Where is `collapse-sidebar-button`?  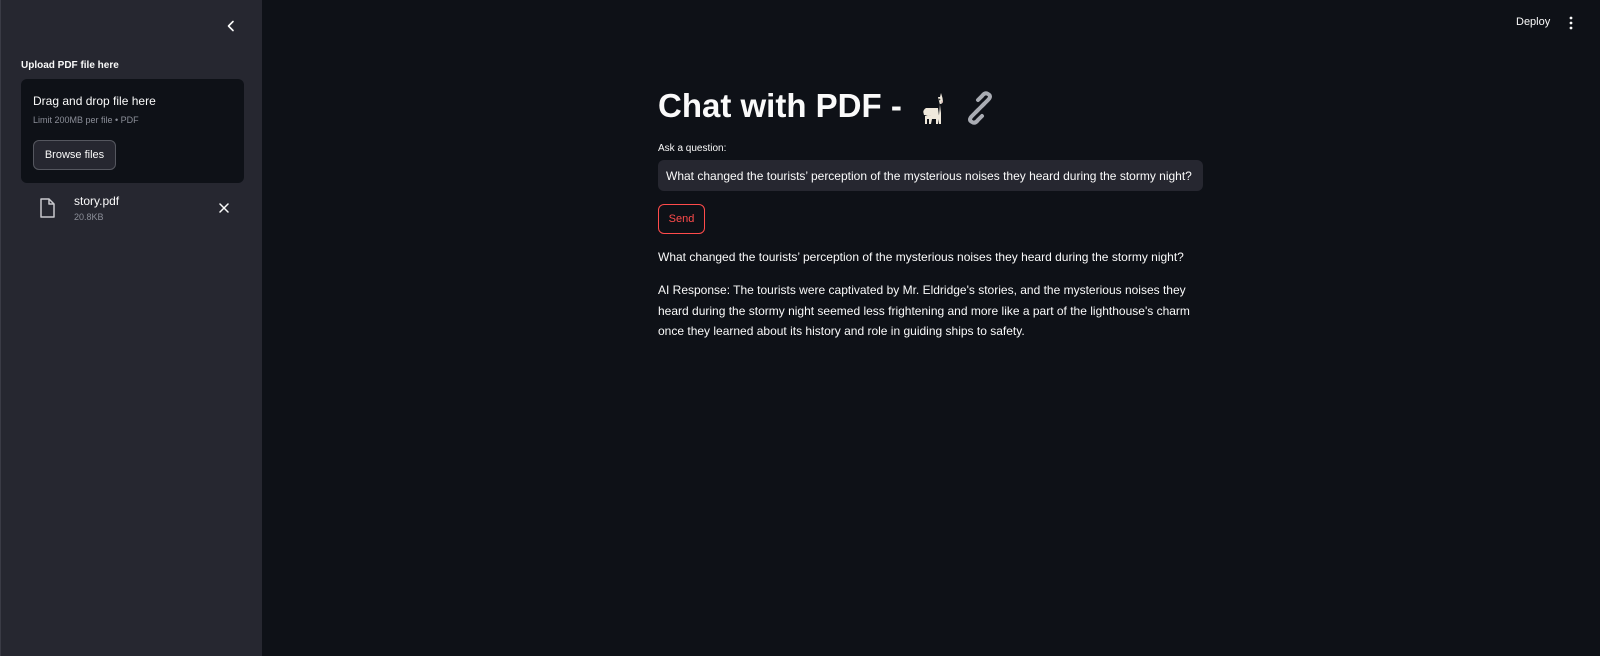 collapse-sidebar-button is located at coordinates (231, 26).